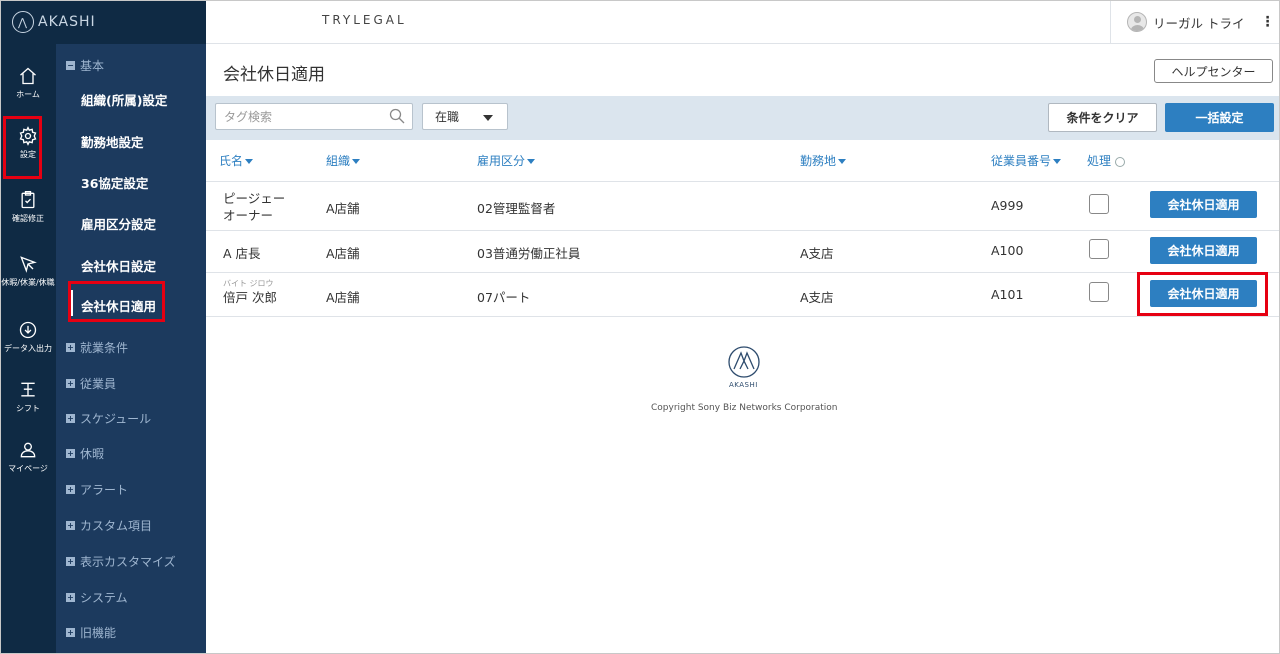 The image size is (1280, 654). Describe the element at coordinates (1102, 117) in the screenshot. I see `clear-filters-button: 条件をクリア` at that location.